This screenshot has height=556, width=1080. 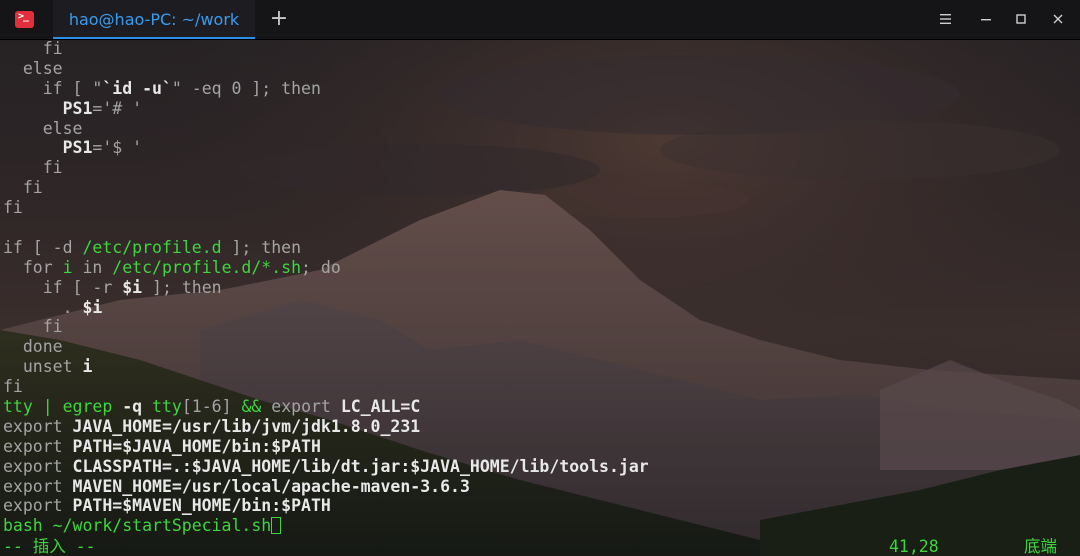 What do you see at coordinates (251, 407) in the screenshot?
I see `terminal-text-segment: &&` at bounding box center [251, 407].